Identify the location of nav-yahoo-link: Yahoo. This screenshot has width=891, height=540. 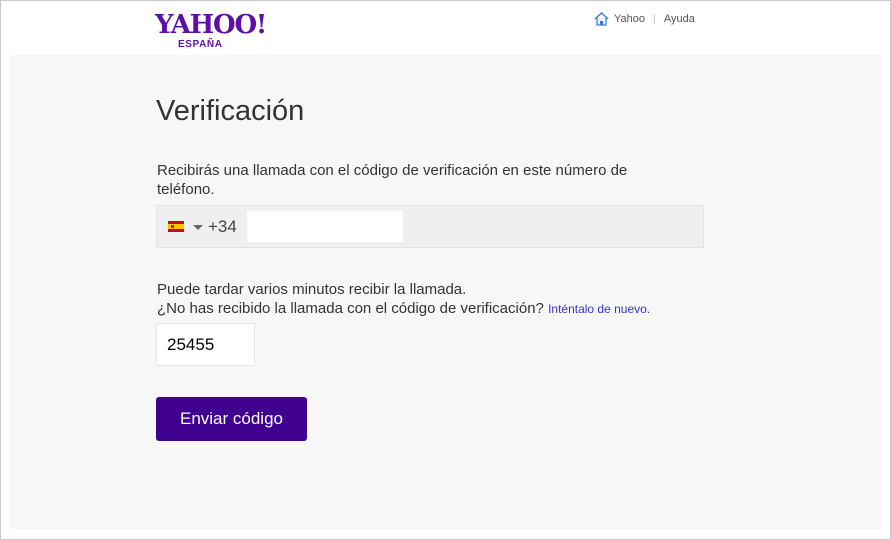
(629, 19).